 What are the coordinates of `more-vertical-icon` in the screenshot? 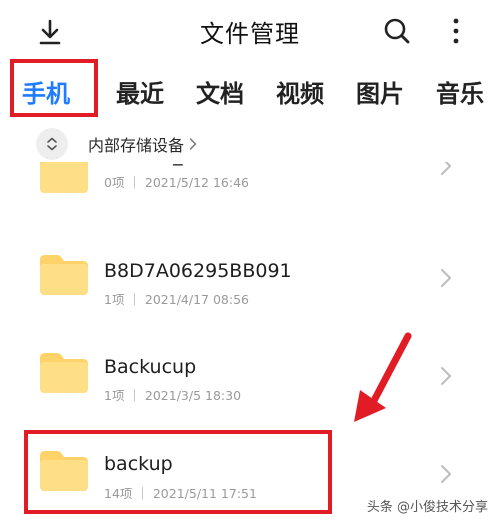 It's located at (456, 31).